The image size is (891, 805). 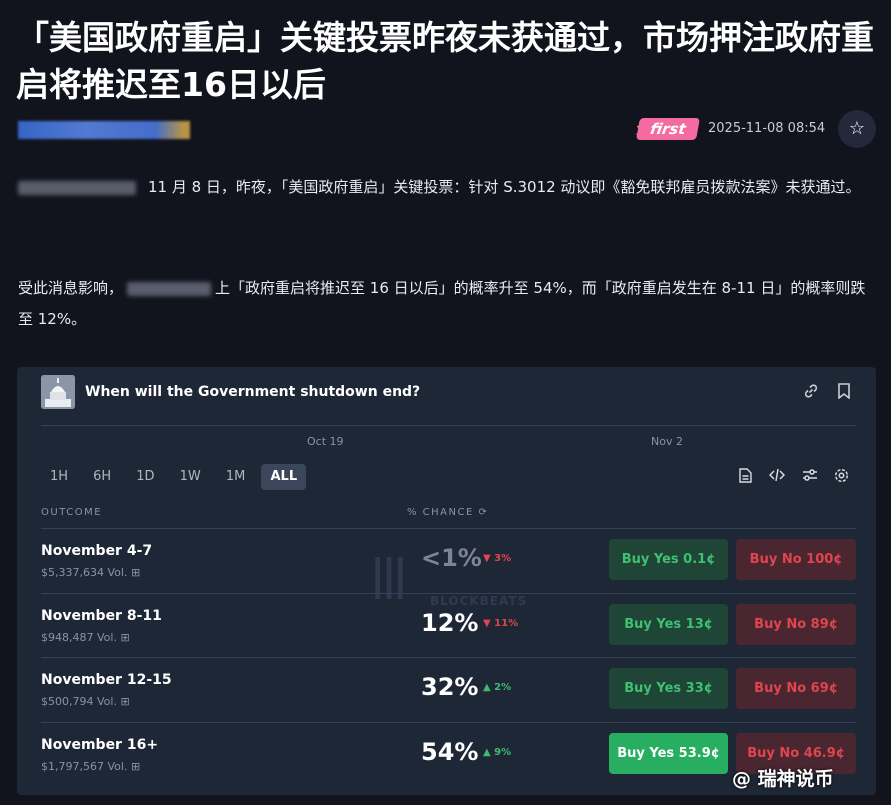 I want to click on market-title: When will the Government shutdown end?, so click(x=252, y=392).